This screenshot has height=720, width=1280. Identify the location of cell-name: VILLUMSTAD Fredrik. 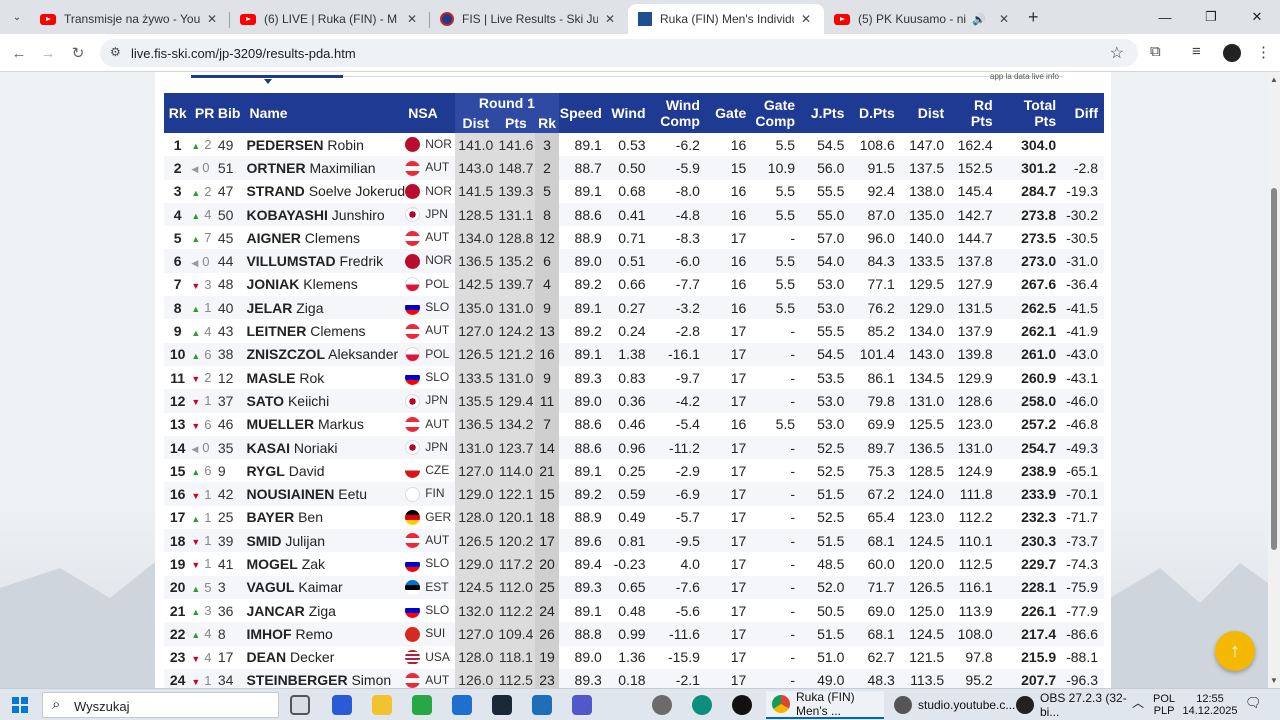
(326, 261).